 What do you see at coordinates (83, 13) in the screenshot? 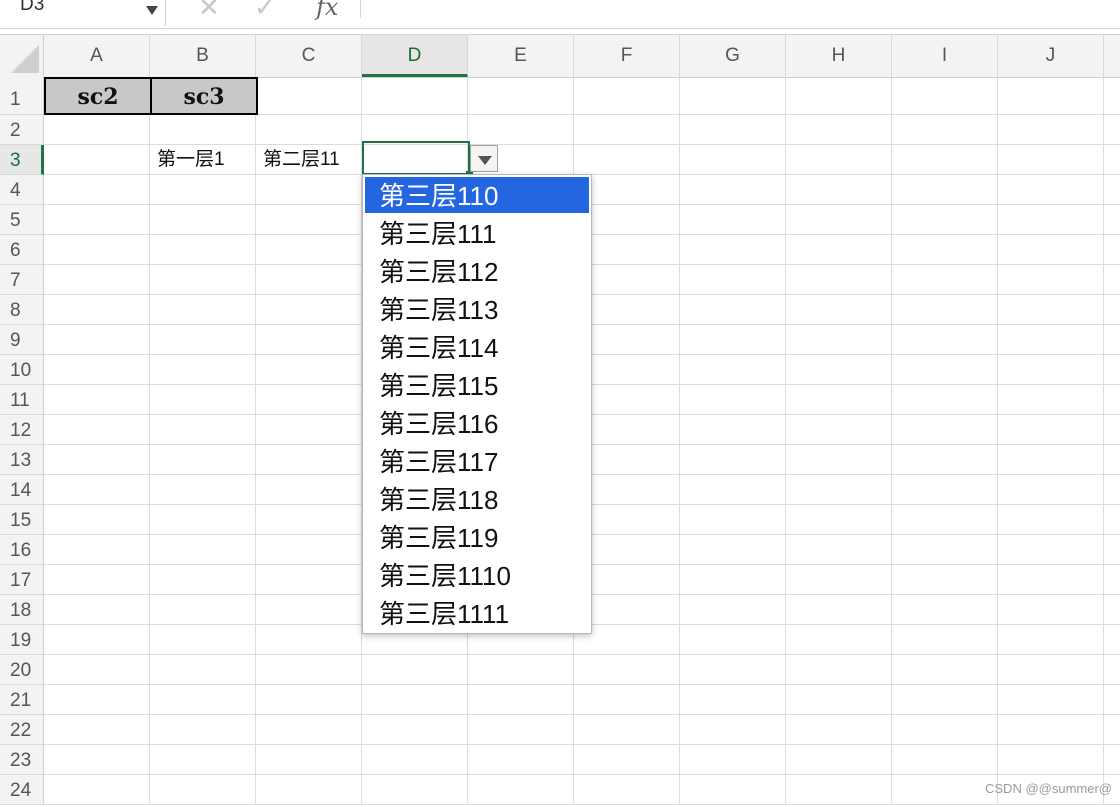
I see `name-box: D3` at bounding box center [83, 13].